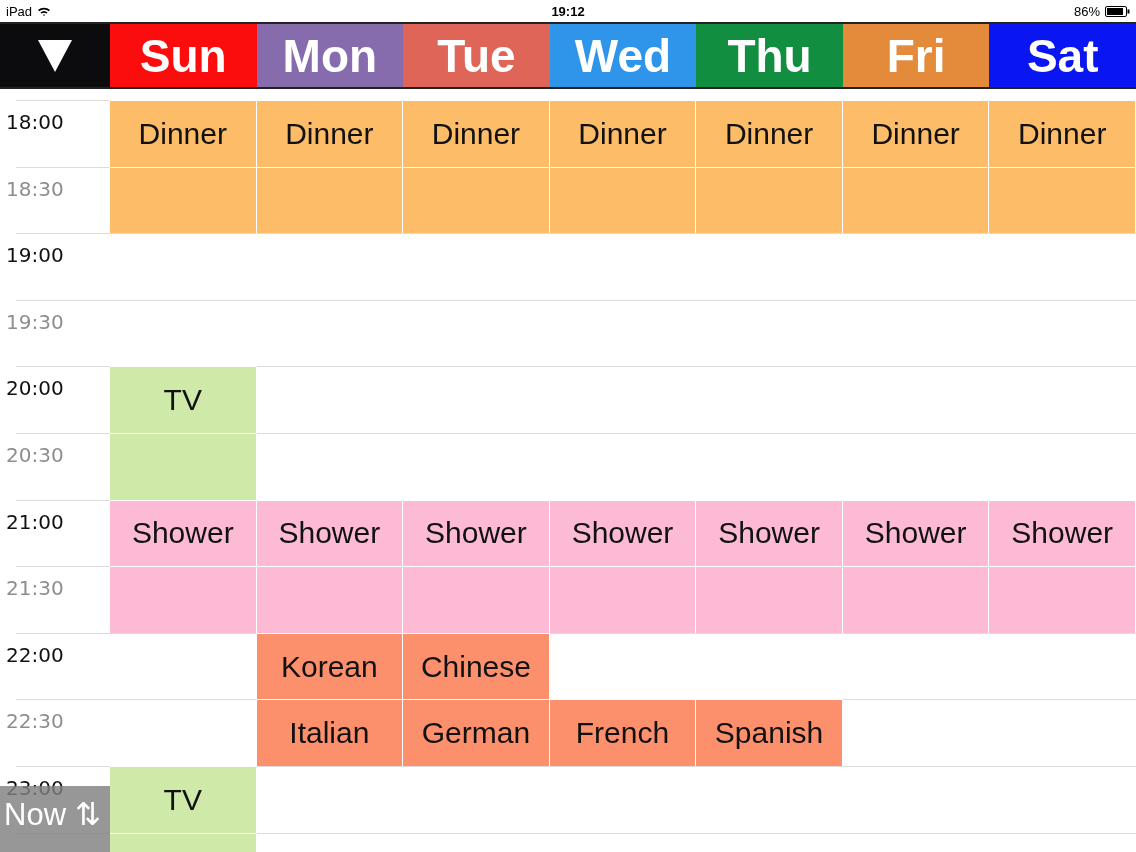 The width and height of the screenshot is (1136, 852). Describe the element at coordinates (1117, 11) in the screenshot. I see `battery-icon` at that location.